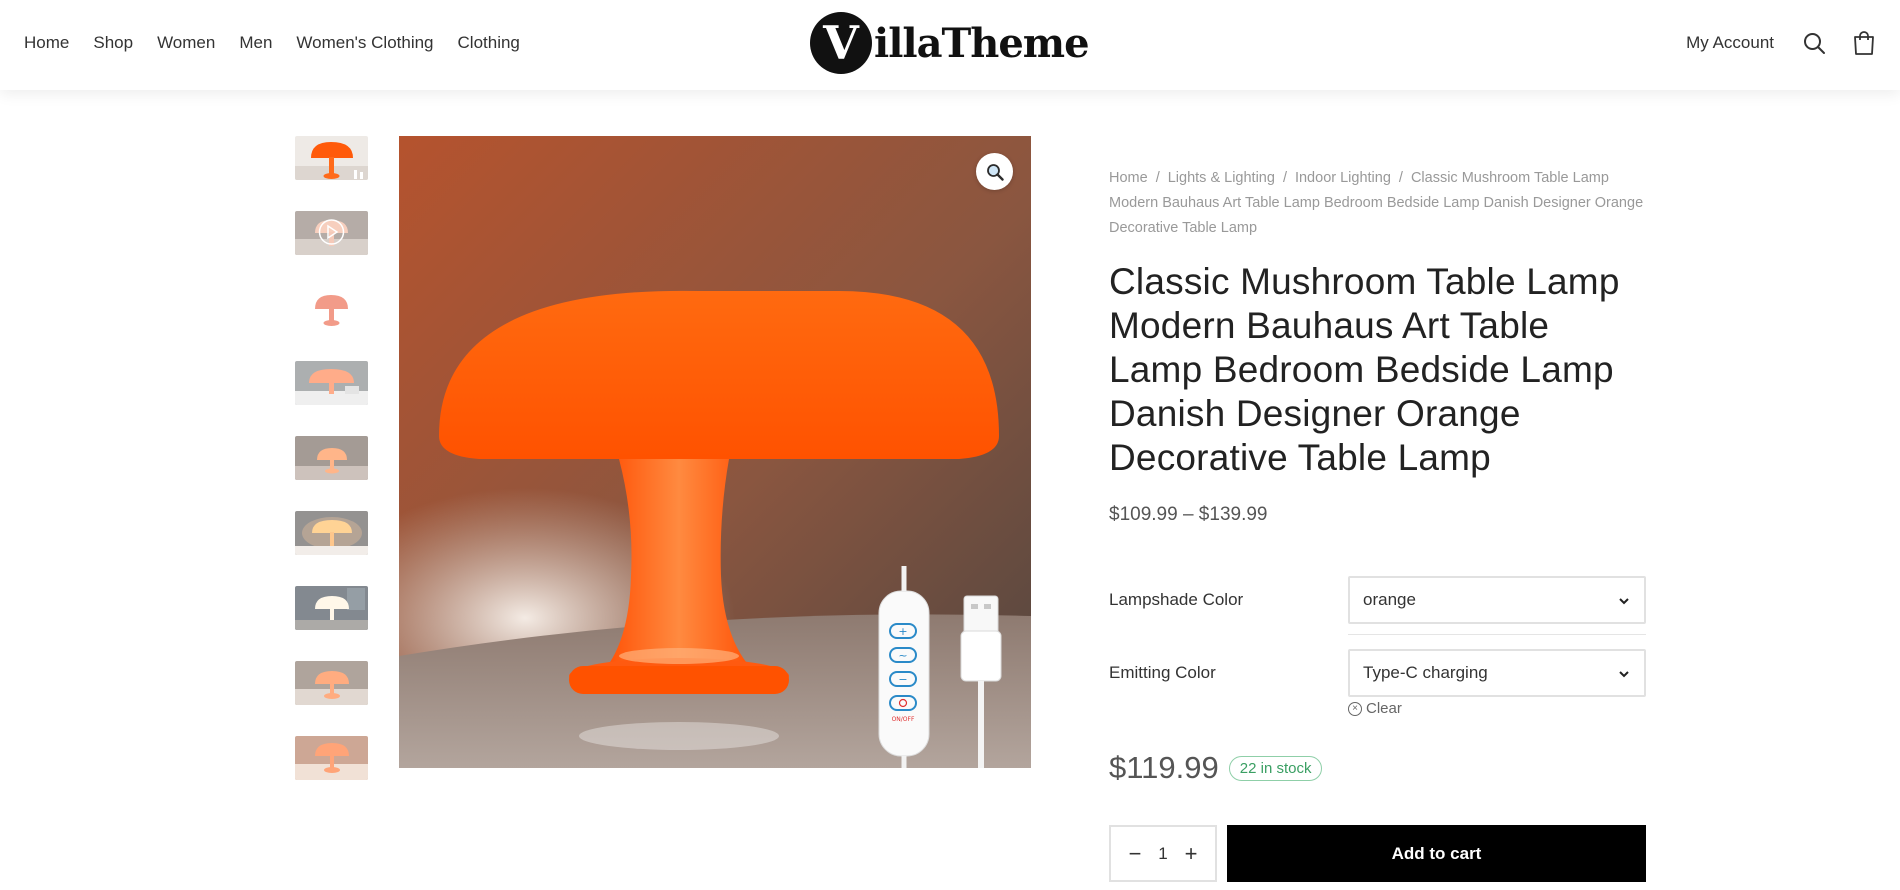 This screenshot has height=890, width=1900. What do you see at coordinates (46, 43) in the screenshot?
I see `nav-home: Home` at bounding box center [46, 43].